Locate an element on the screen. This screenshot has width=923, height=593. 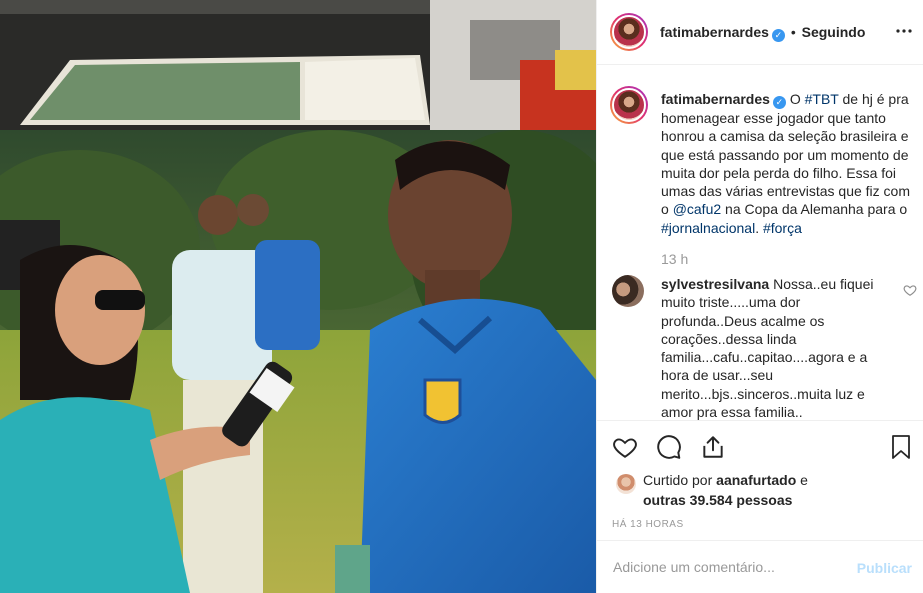
post-timestamp: HÁ 13 HORAS is located at coordinates (648, 524).